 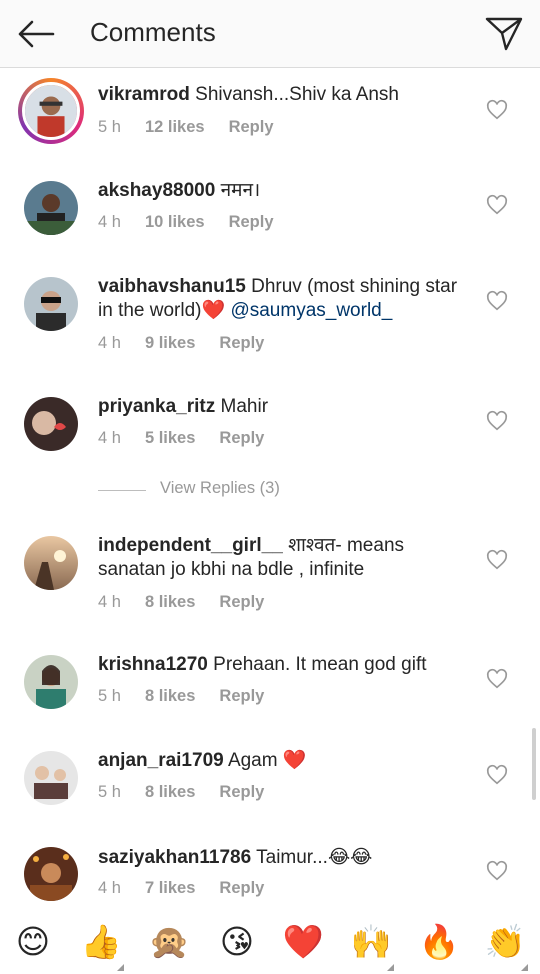 I want to click on thumbs-up-emoji: 👍, so click(x=101, y=941).